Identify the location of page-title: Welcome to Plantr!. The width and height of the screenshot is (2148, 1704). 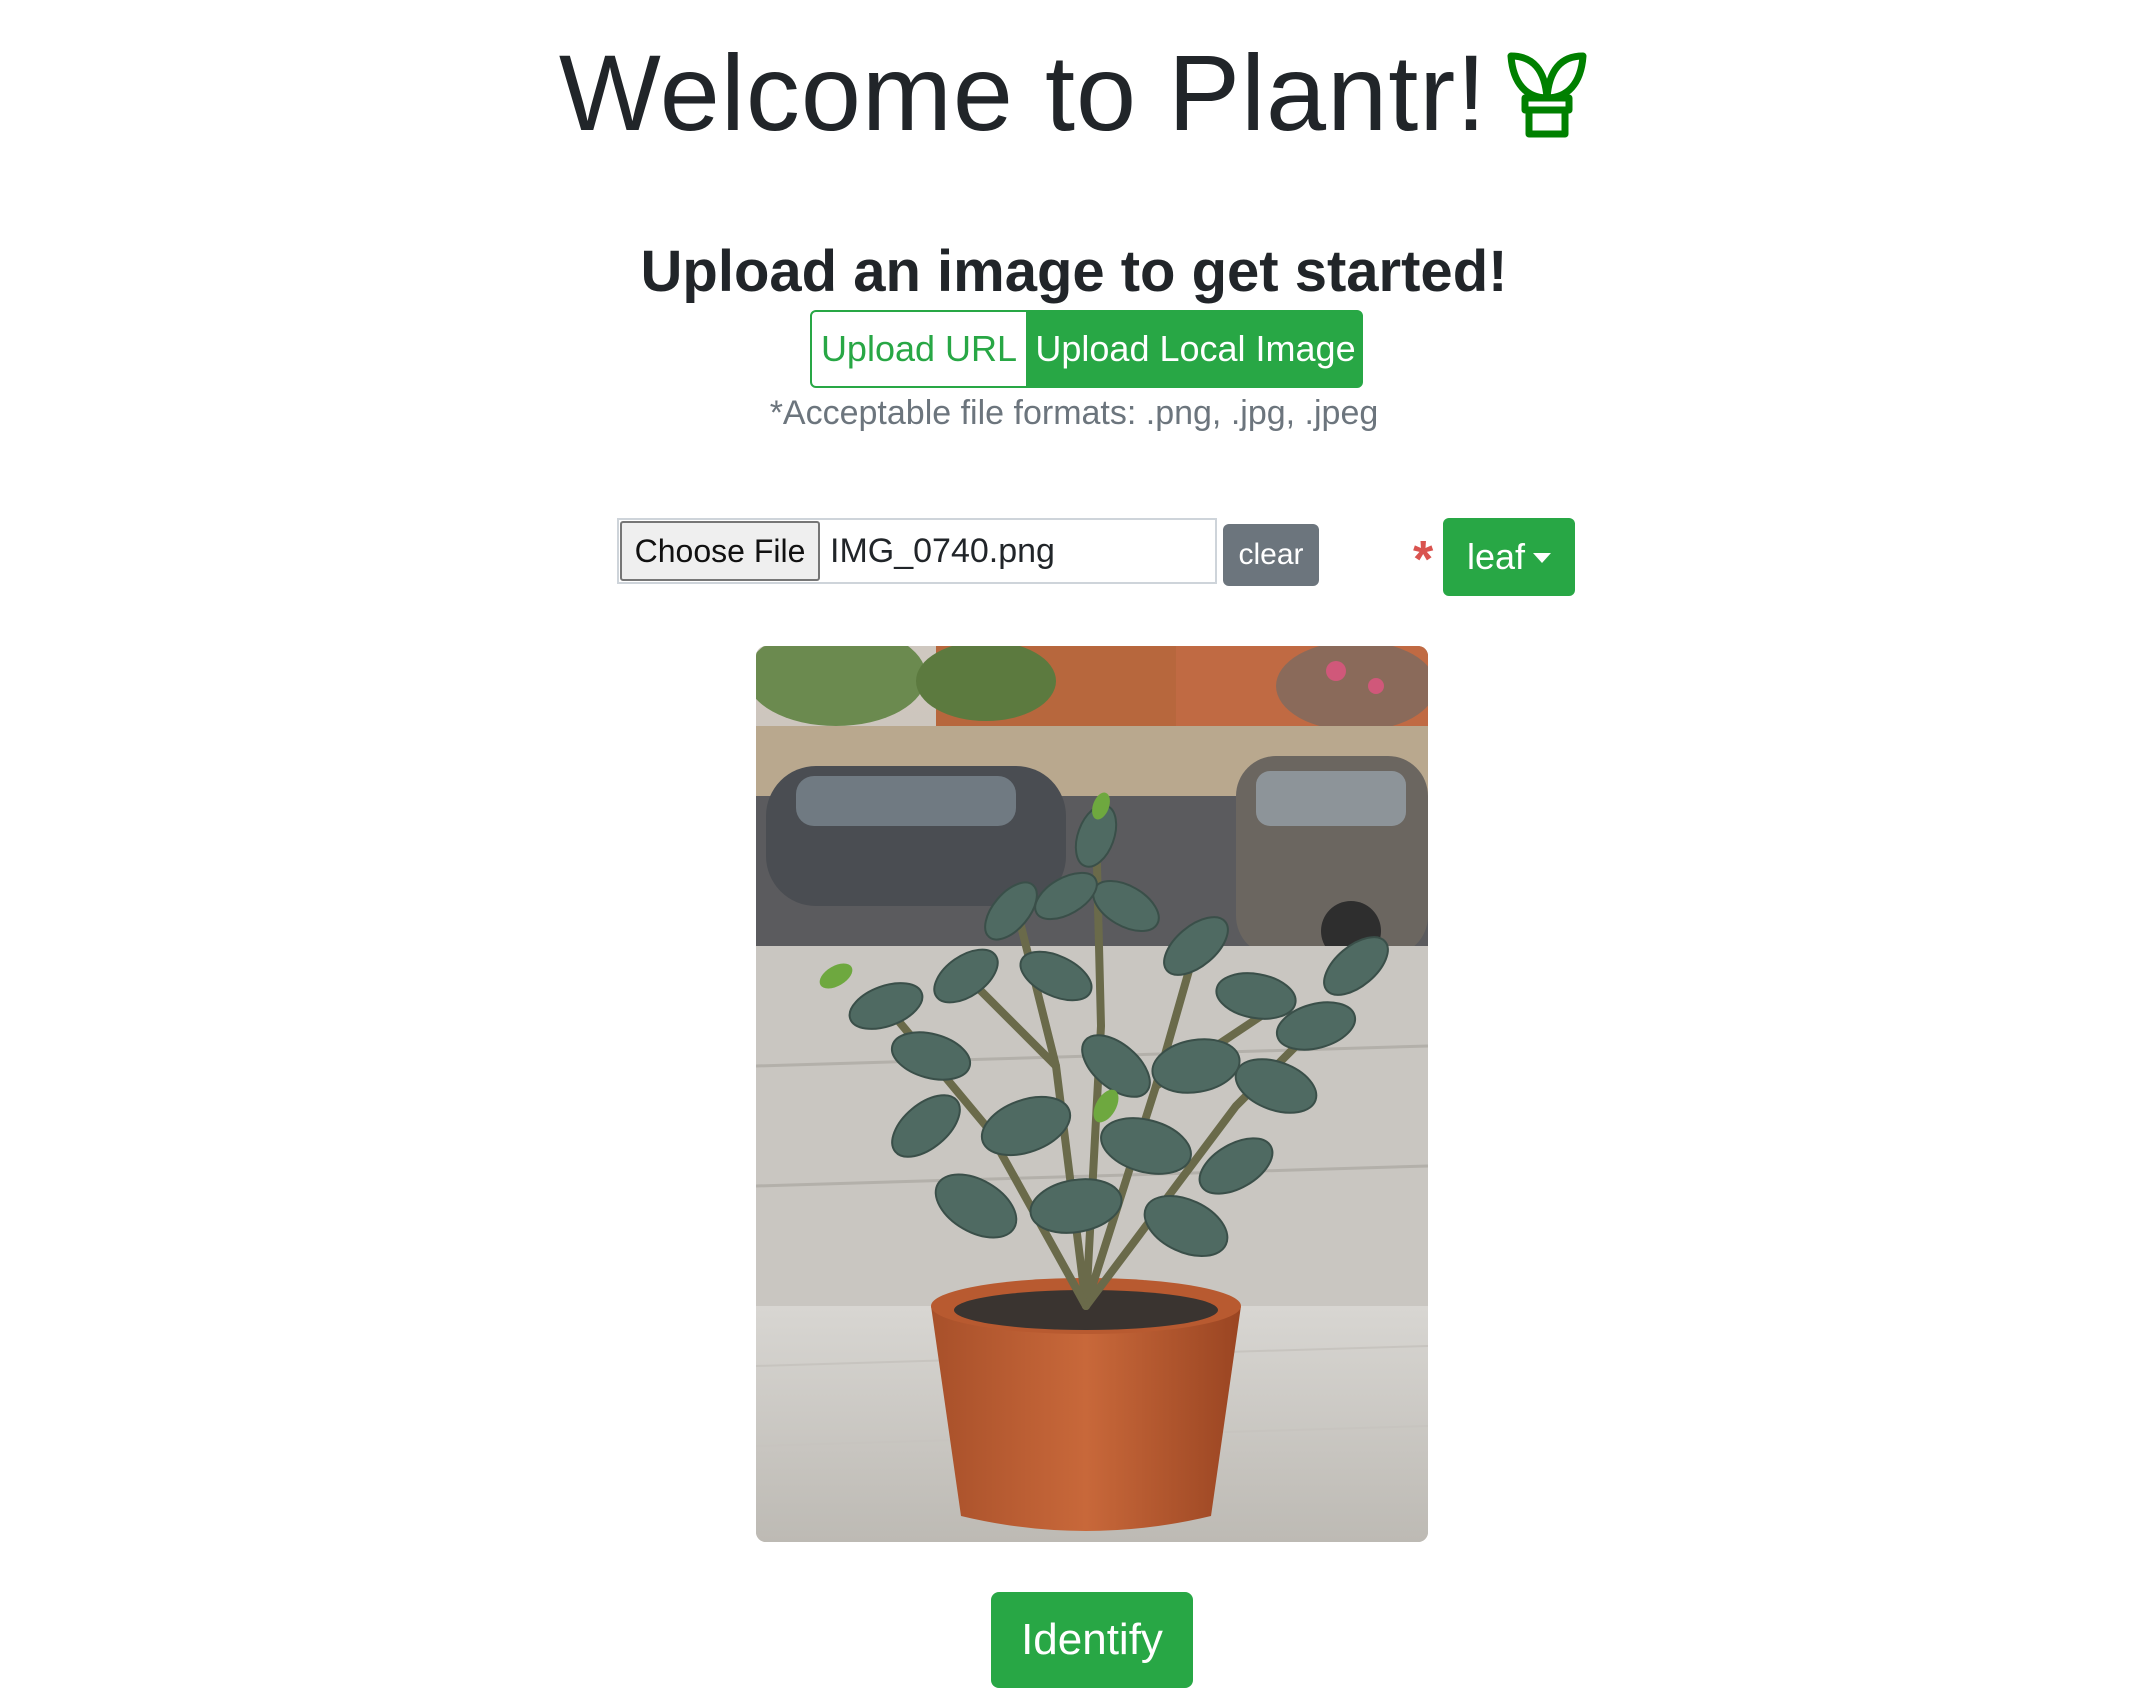
(1023, 92).